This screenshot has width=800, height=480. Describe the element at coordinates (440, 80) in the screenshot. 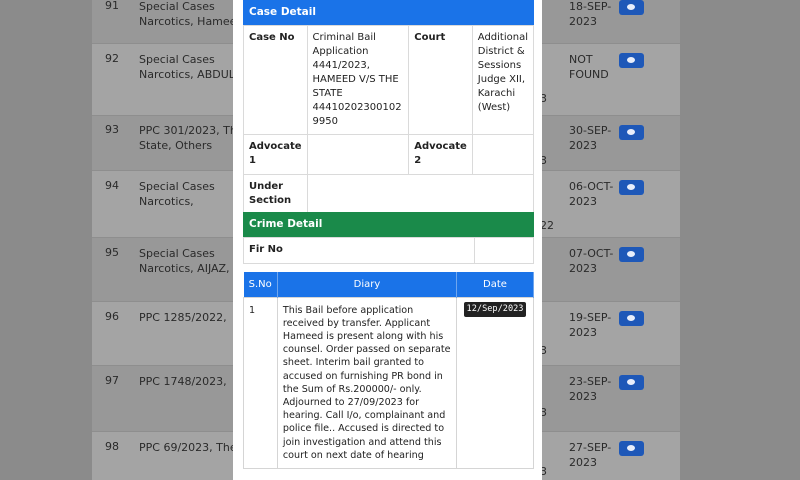

I see `court-label: Court` at that location.